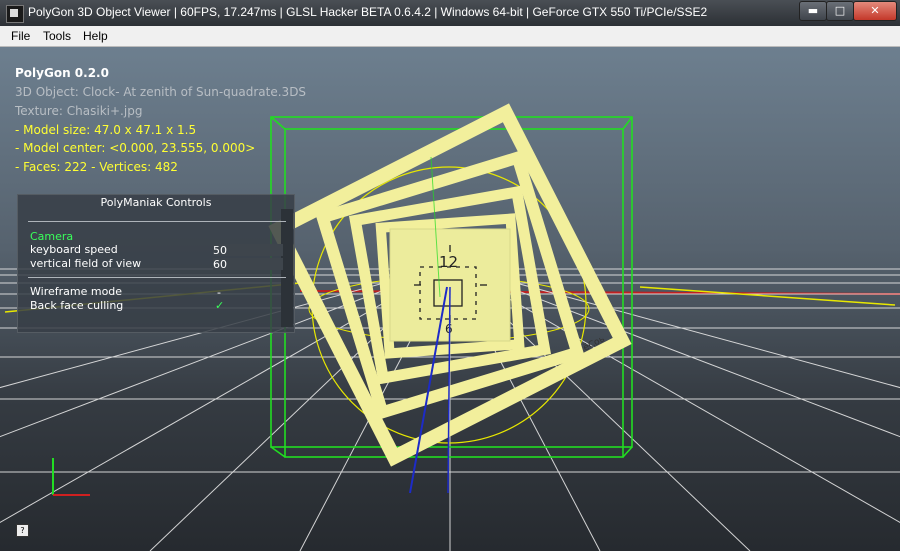  I want to click on faces-vertices: - Faces: 222 - Vertices: 482, so click(96, 167).